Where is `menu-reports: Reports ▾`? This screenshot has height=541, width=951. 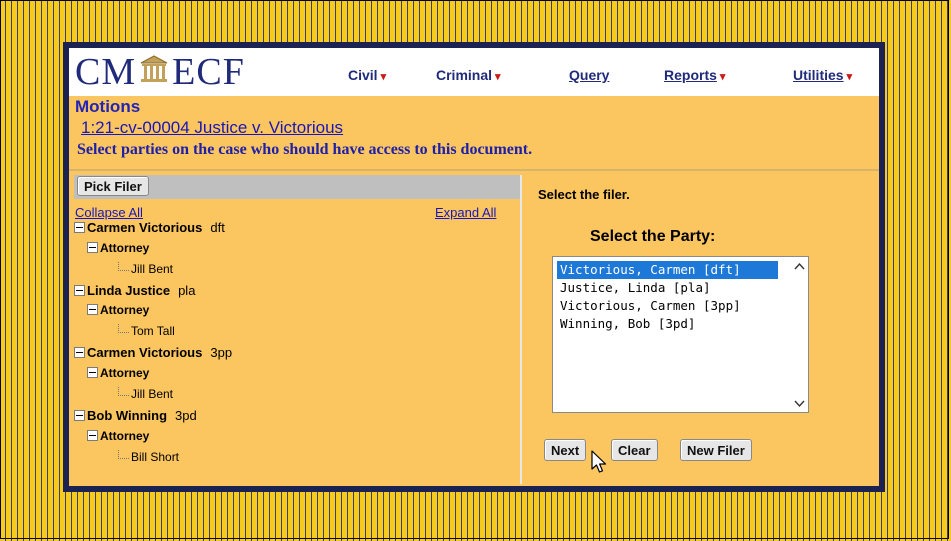 menu-reports: Reports ▾ is located at coordinates (694, 75).